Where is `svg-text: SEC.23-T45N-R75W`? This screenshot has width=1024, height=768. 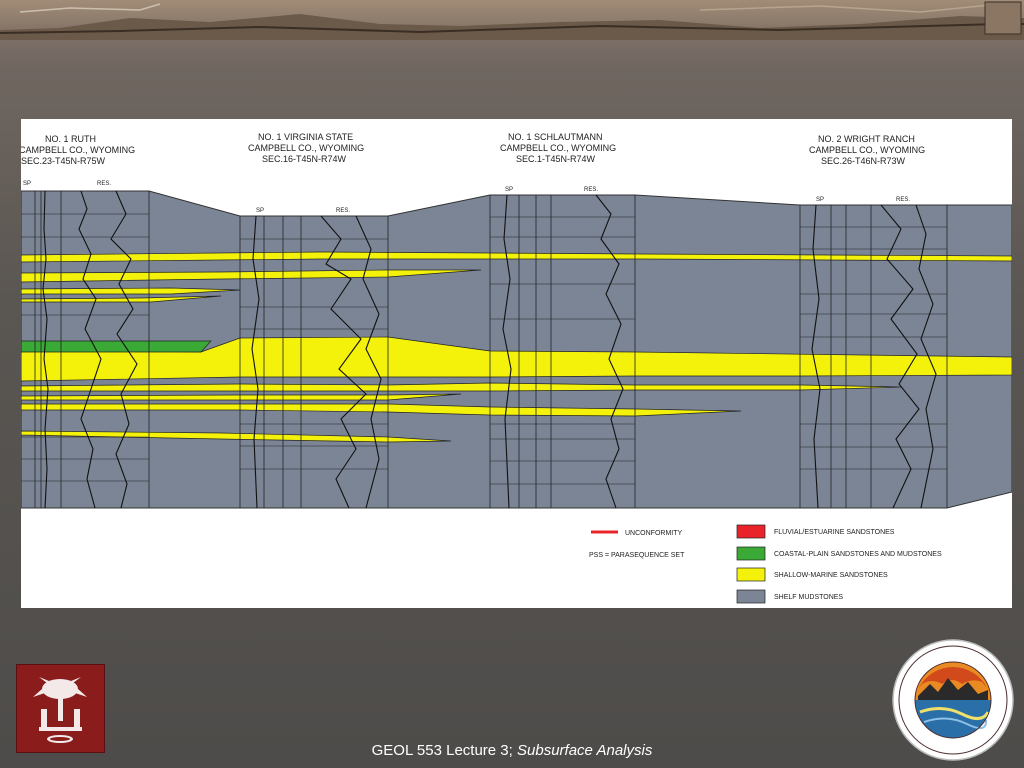
svg-text: SEC.23-T45N-R75W is located at coordinates (63, 161).